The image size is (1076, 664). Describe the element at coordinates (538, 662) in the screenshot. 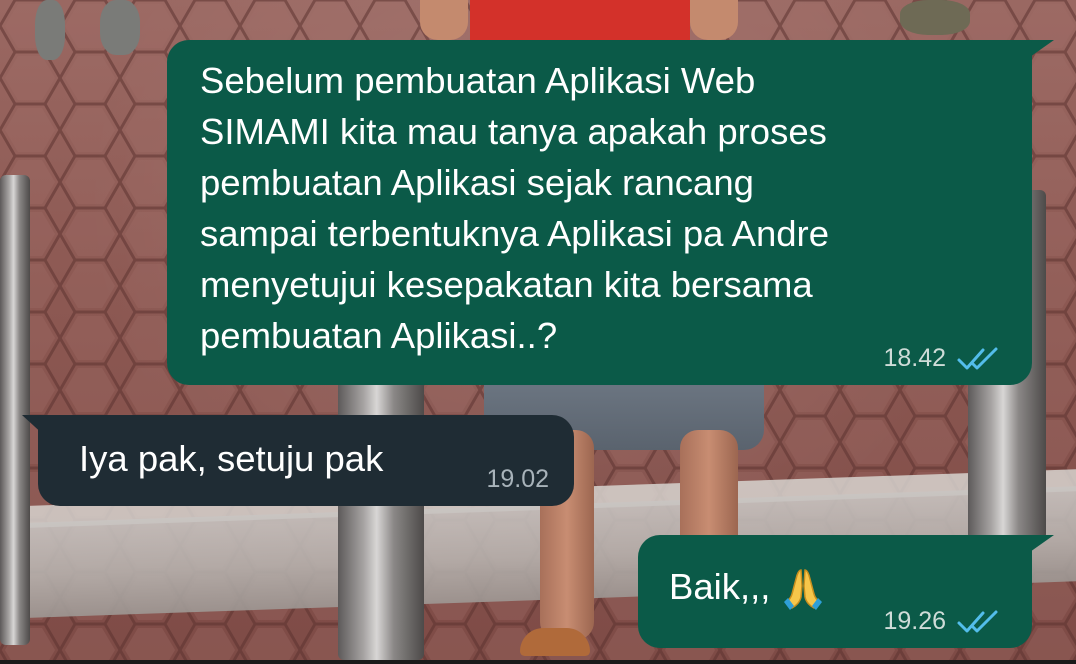

I see `bottom-edge` at that location.